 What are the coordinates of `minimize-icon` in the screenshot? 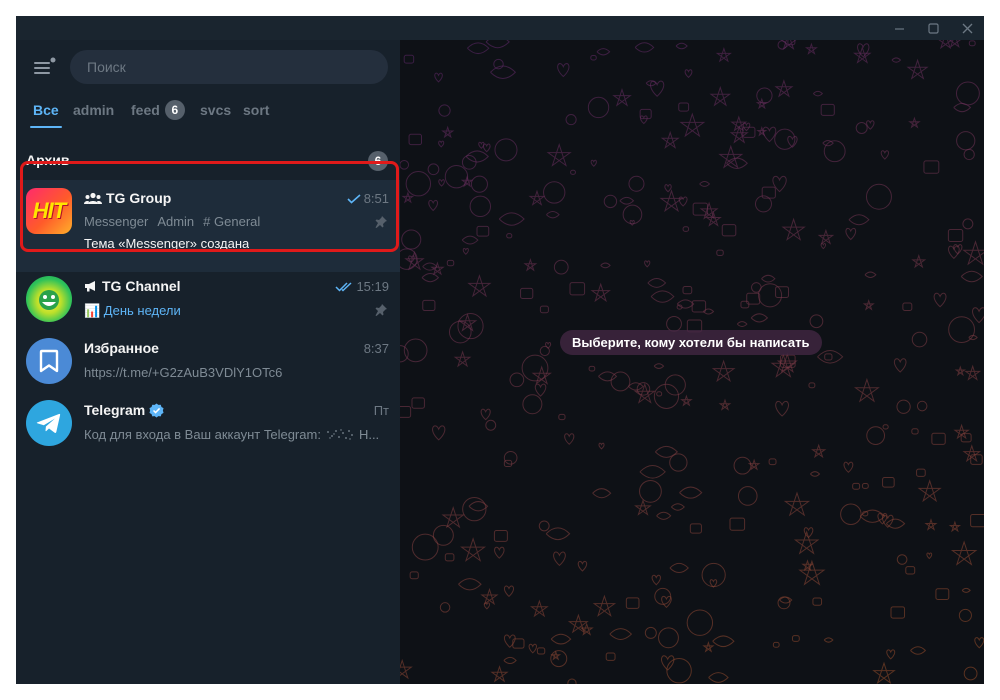 It's located at (899, 28).